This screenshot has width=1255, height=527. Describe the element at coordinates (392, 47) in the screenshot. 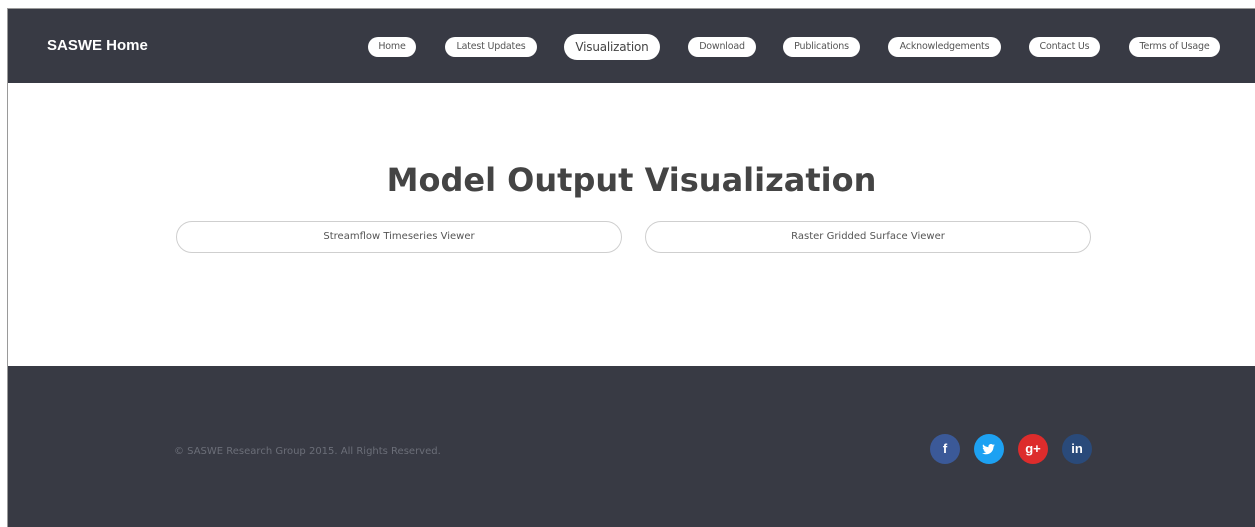

I see `nav-home: Home` at that location.